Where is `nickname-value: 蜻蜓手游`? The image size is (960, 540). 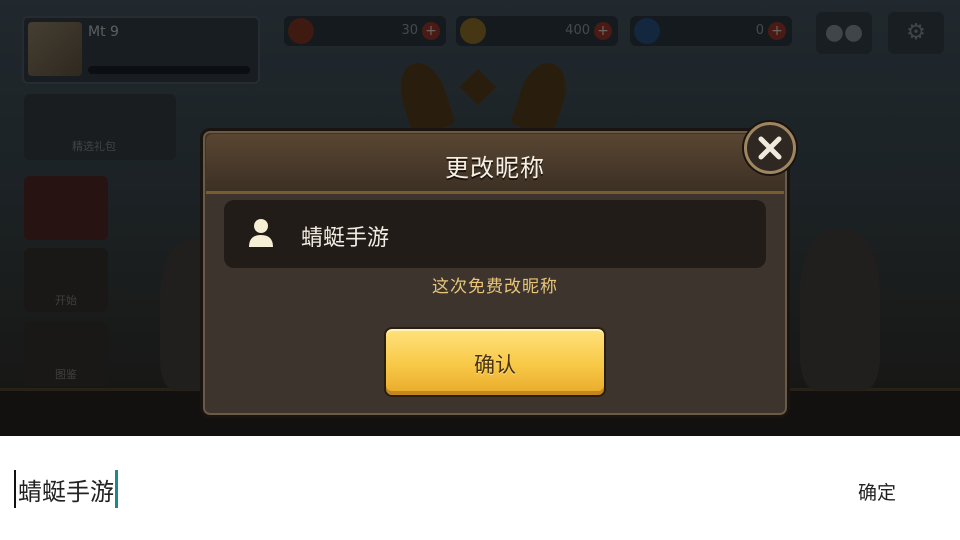 nickname-value: 蜻蜓手游 is located at coordinates (345, 238).